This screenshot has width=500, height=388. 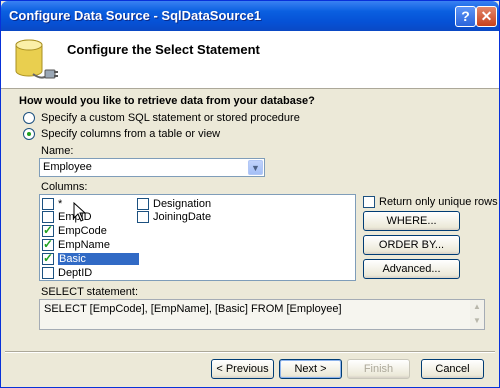 What do you see at coordinates (29, 118) in the screenshot?
I see `custom-sql-radio` at bounding box center [29, 118].